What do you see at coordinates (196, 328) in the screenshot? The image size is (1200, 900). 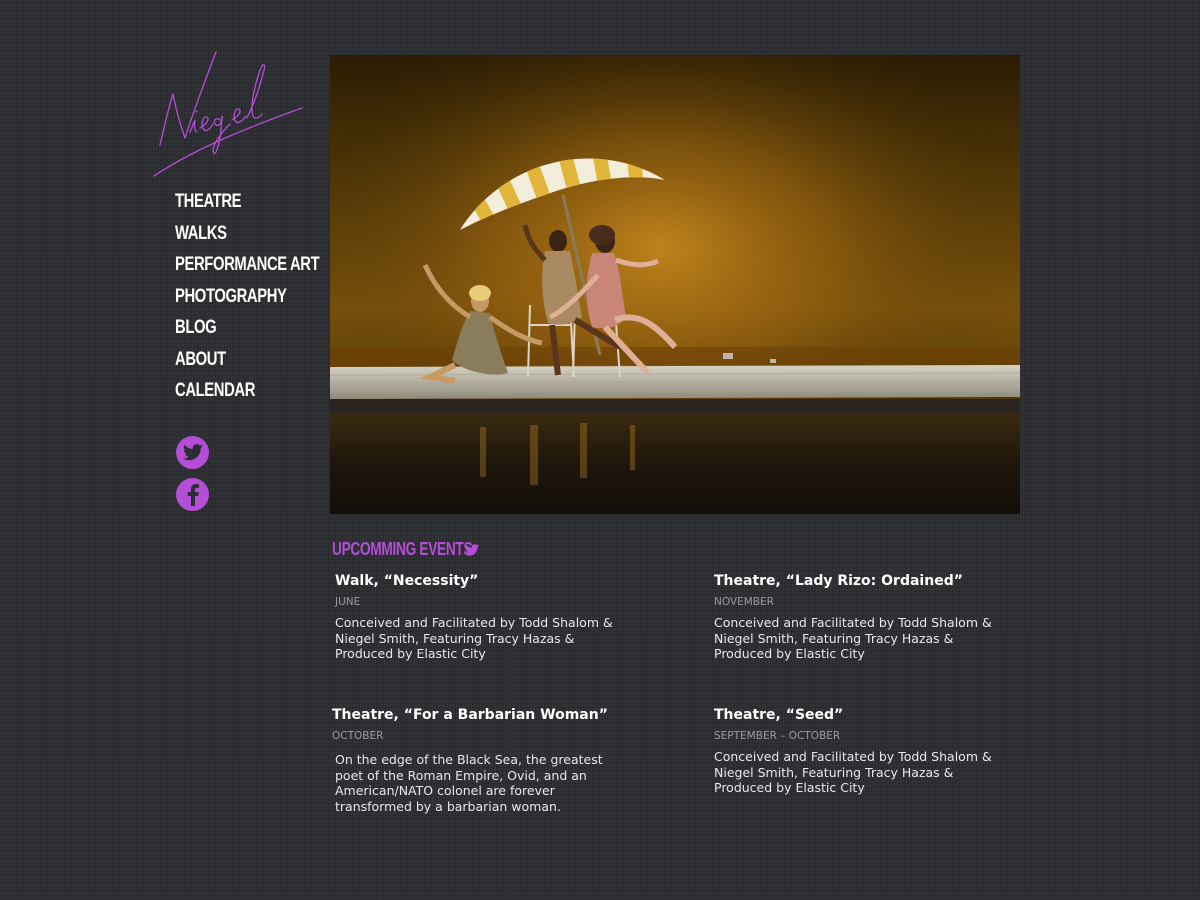 I see `nav-link-blog: Blog` at bounding box center [196, 328].